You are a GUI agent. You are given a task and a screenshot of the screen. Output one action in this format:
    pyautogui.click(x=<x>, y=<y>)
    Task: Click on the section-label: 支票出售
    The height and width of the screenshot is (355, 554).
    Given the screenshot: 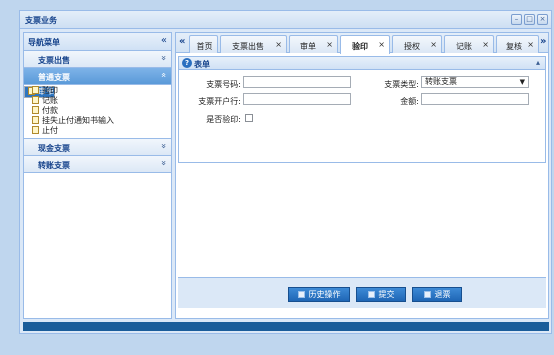 What is the action you would take?
    pyautogui.click(x=54, y=60)
    